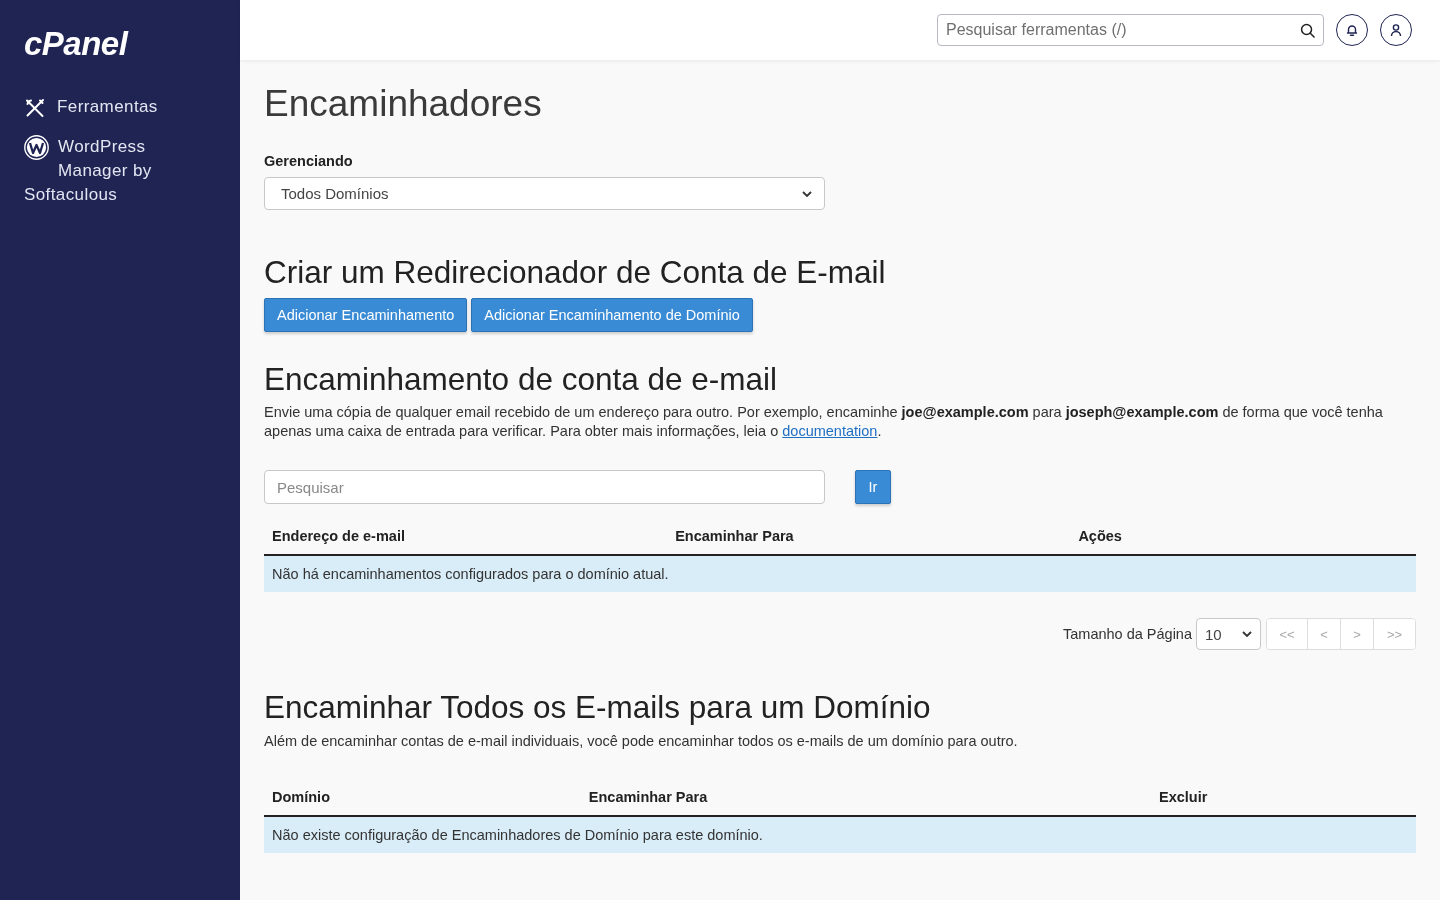  What do you see at coordinates (1183, 796) in the screenshot?
I see `column-header: Excluir` at bounding box center [1183, 796].